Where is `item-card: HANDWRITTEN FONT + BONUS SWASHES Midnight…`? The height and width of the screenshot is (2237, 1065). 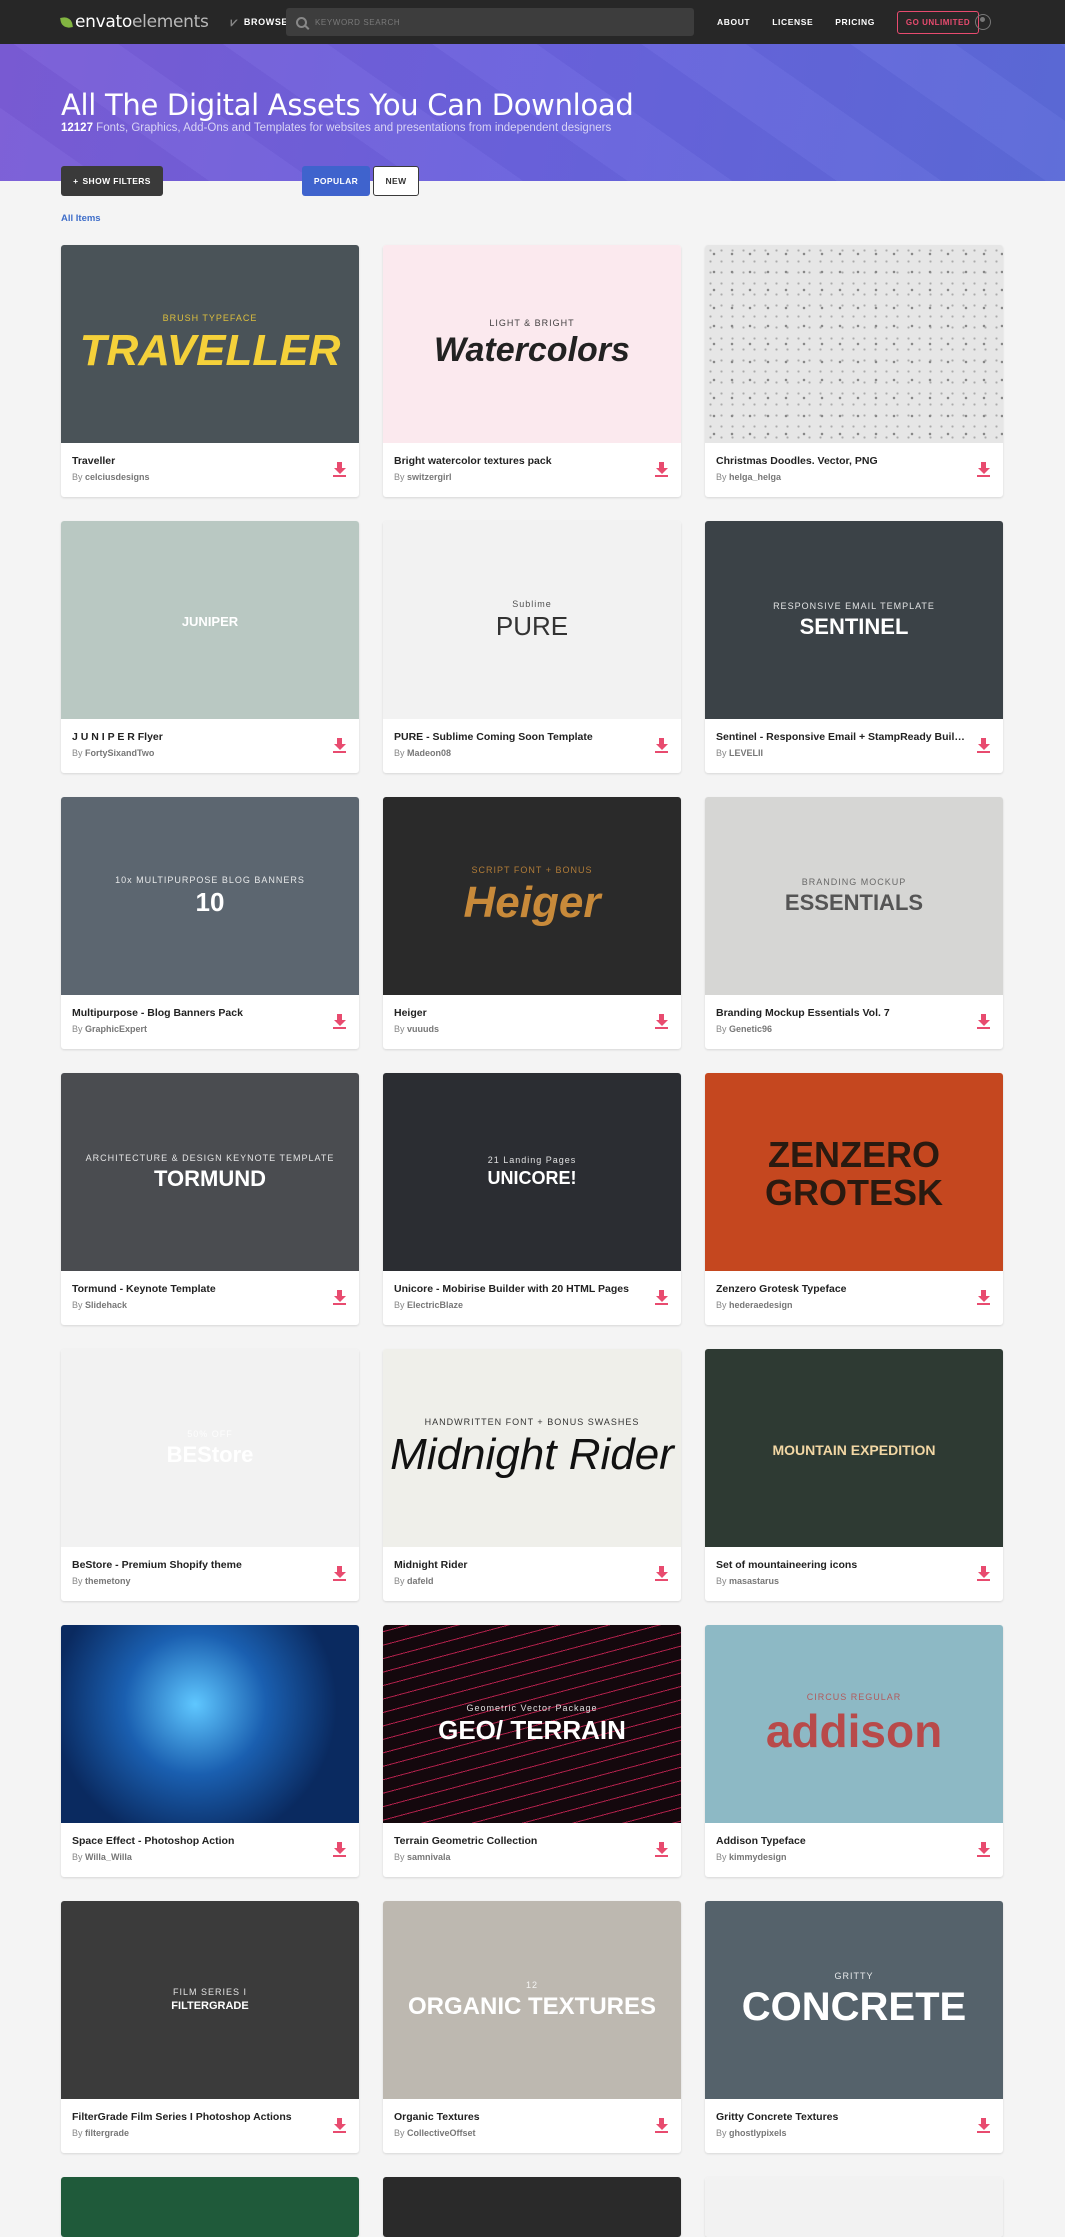
item-card: HANDWRITTEN FONT + BONUS SWASHES Midnight… is located at coordinates (532, 1475).